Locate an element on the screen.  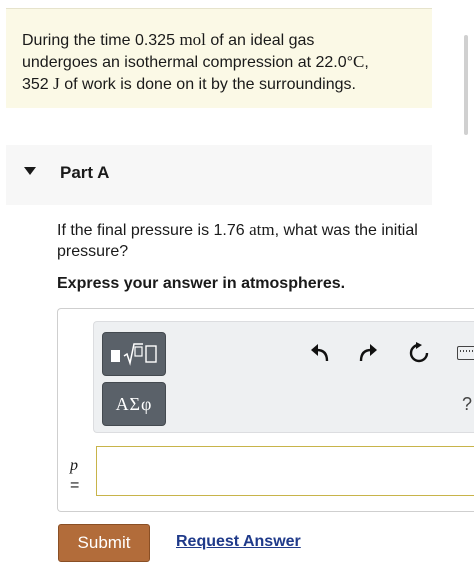
redo-icon is located at coordinates (368, 353).